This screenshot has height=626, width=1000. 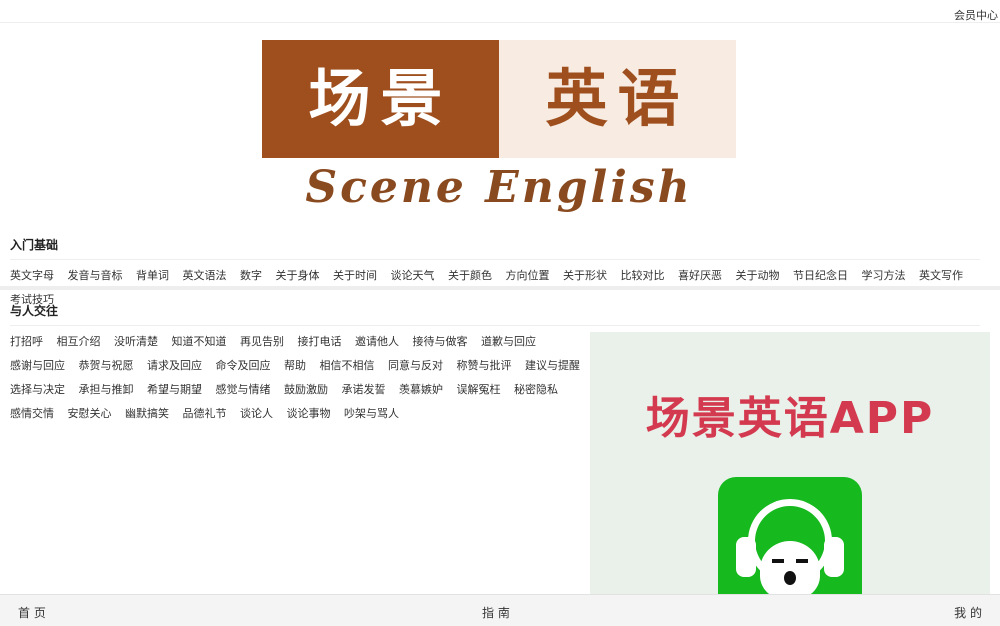 I want to click on social-link: 品德礼节, so click(x=205, y=413).